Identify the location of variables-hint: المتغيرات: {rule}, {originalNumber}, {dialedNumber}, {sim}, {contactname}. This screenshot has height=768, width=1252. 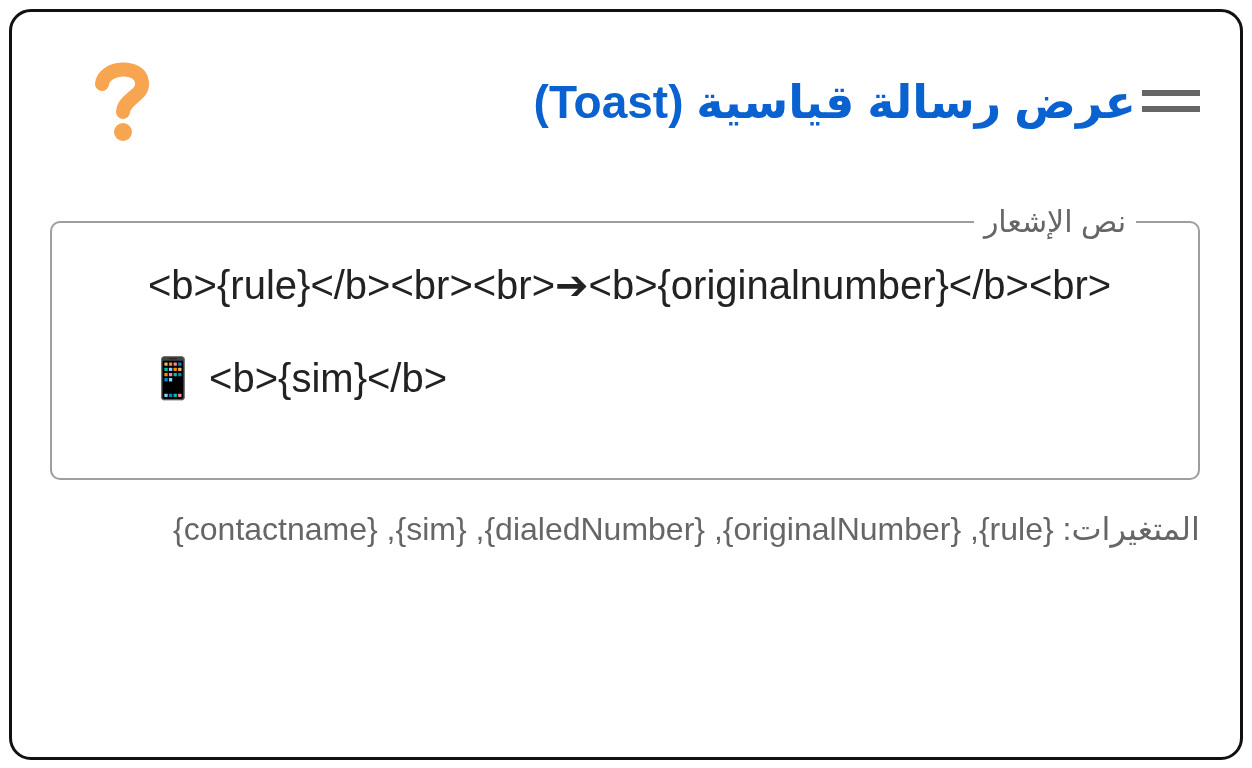
(686, 530).